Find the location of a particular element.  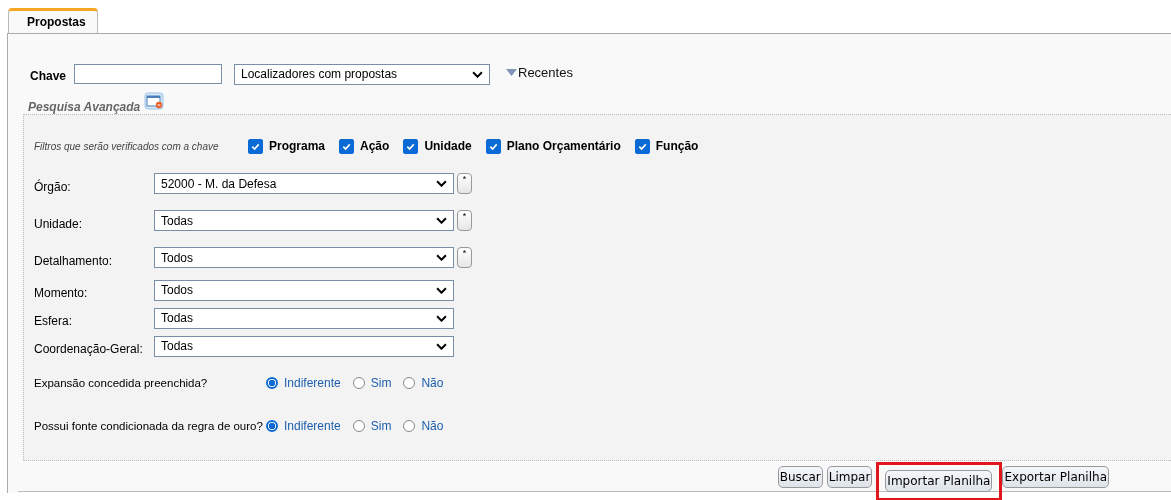

action-button: Buscar is located at coordinates (800, 477).